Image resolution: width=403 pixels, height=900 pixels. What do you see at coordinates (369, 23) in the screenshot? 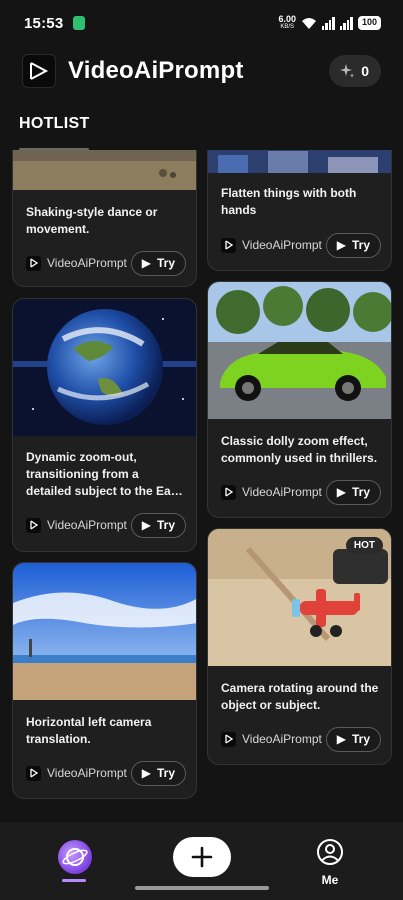
I see `battery-icon: 100` at bounding box center [369, 23].